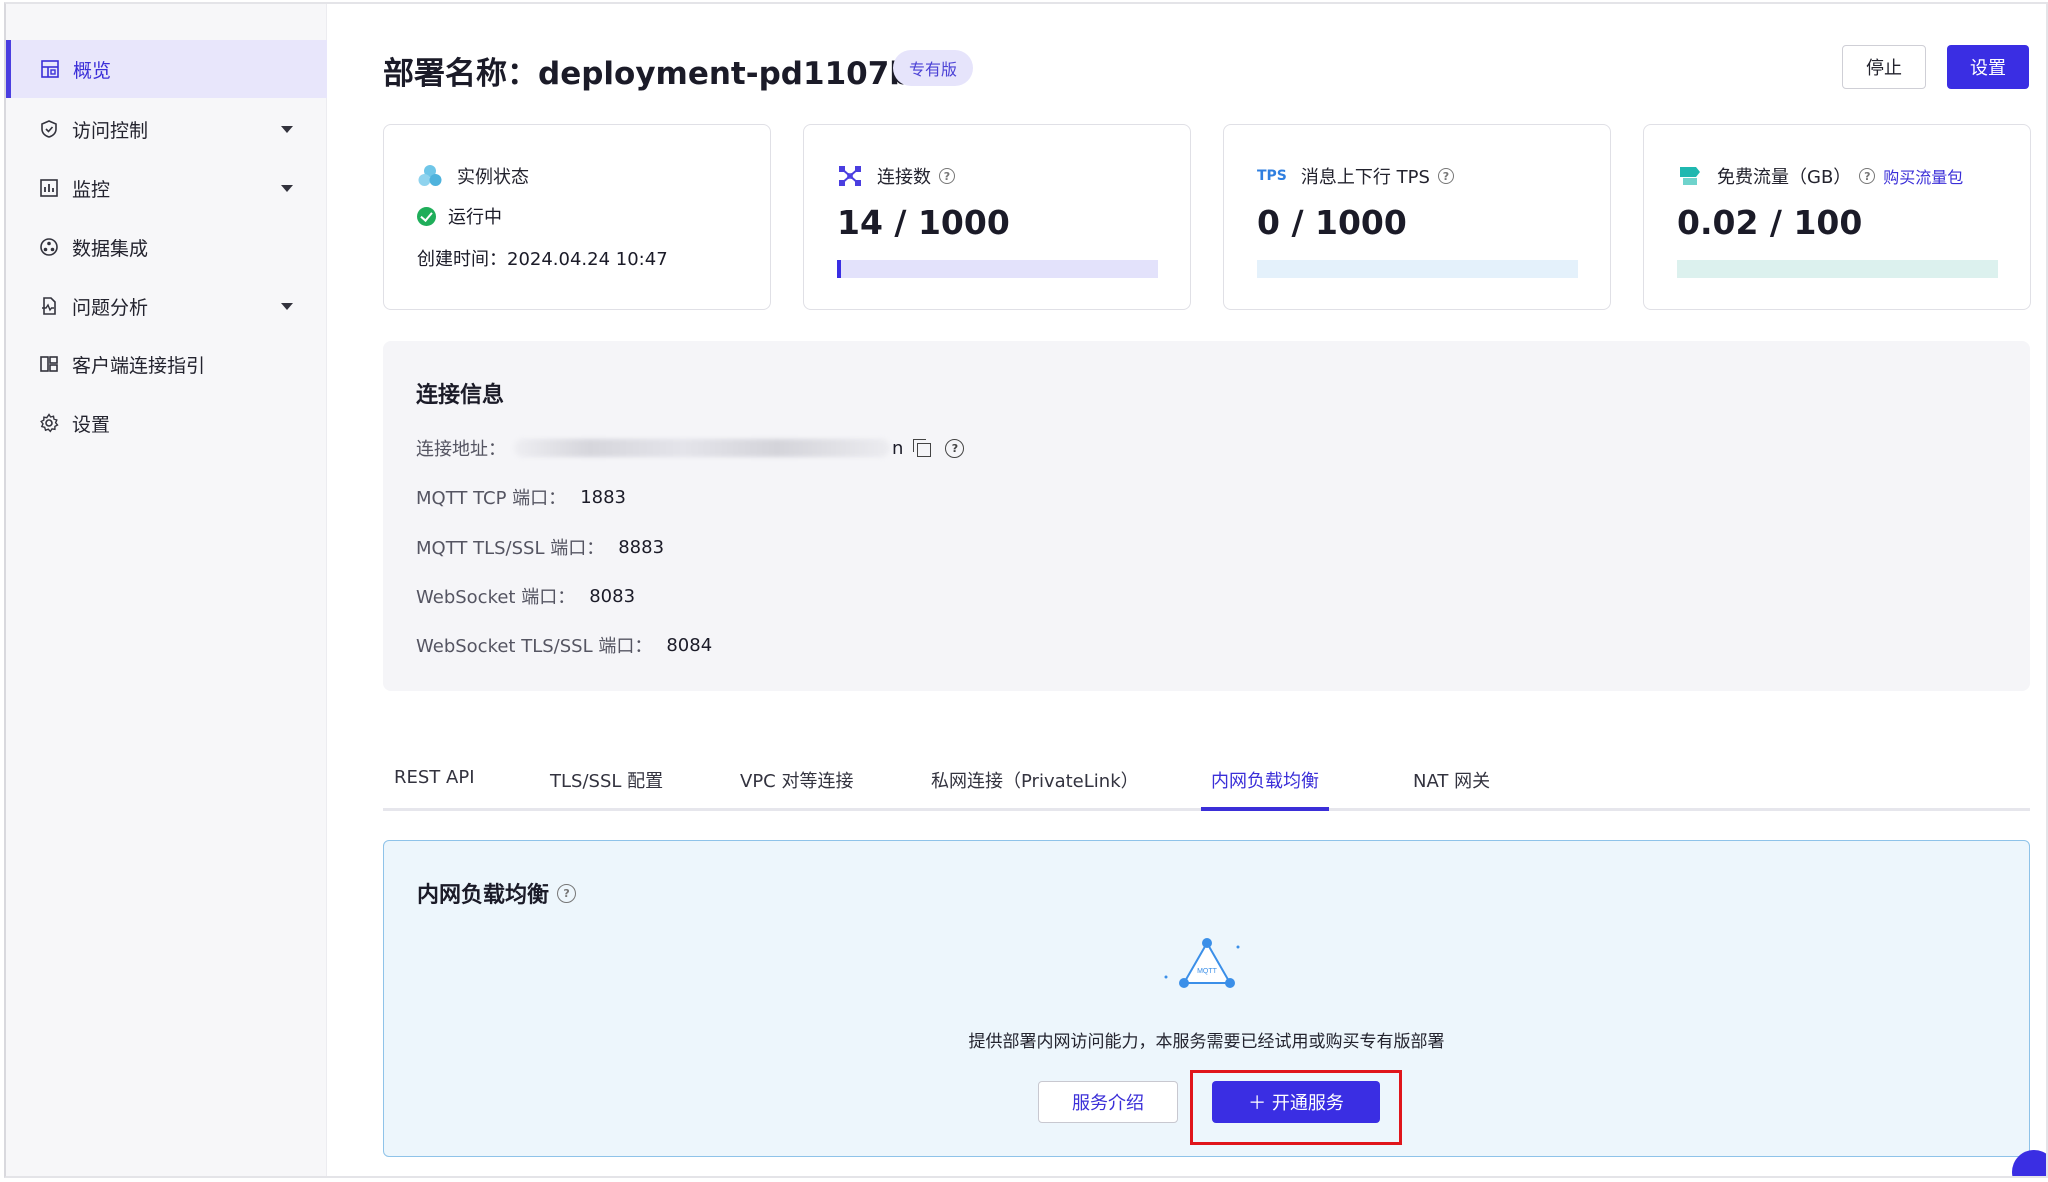 The height and width of the screenshot is (1182, 2048). Describe the element at coordinates (933, 68) in the screenshot. I see `tier-badge: 专有版` at that location.